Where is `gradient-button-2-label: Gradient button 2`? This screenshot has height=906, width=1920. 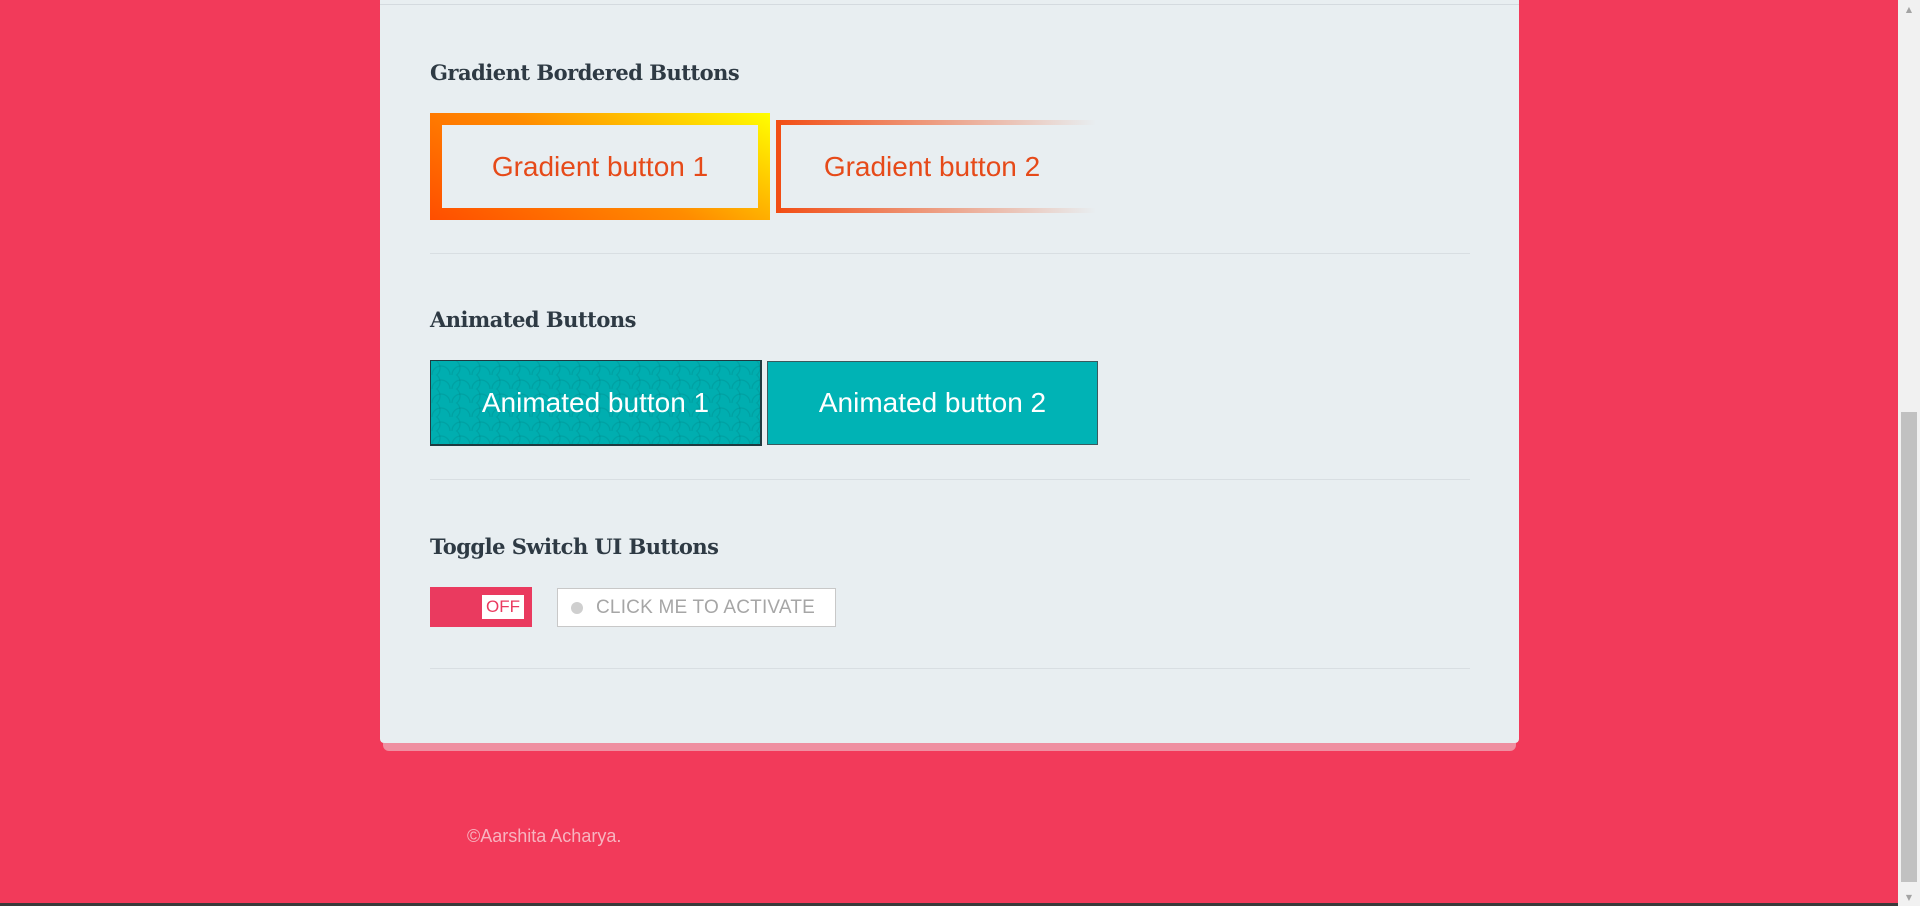
gradient-button-2-label: Gradient button 2 is located at coordinates (932, 166).